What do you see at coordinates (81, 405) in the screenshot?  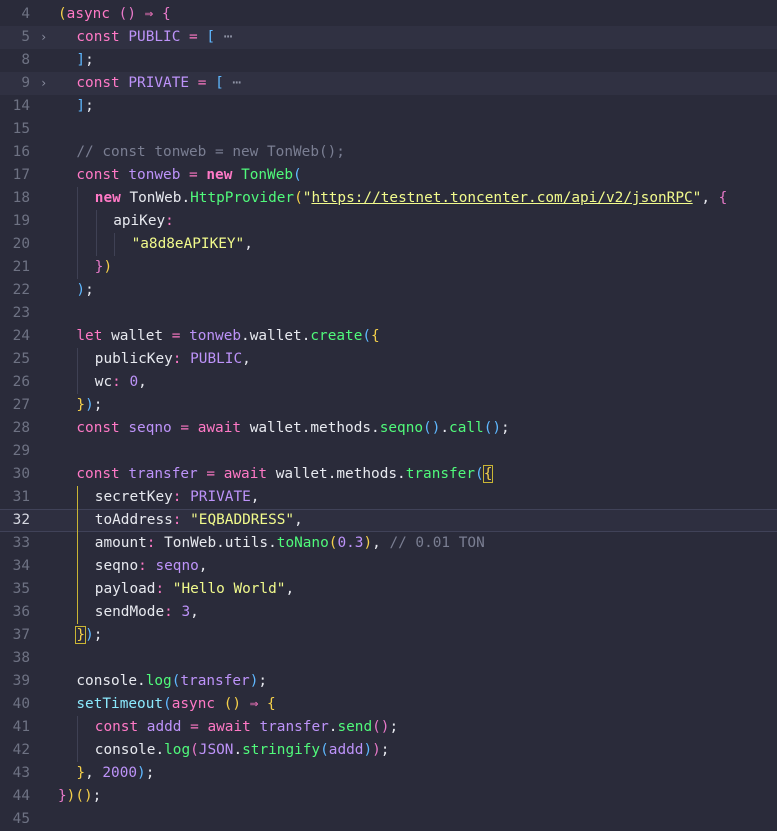 I see `code-token: }` at bounding box center [81, 405].